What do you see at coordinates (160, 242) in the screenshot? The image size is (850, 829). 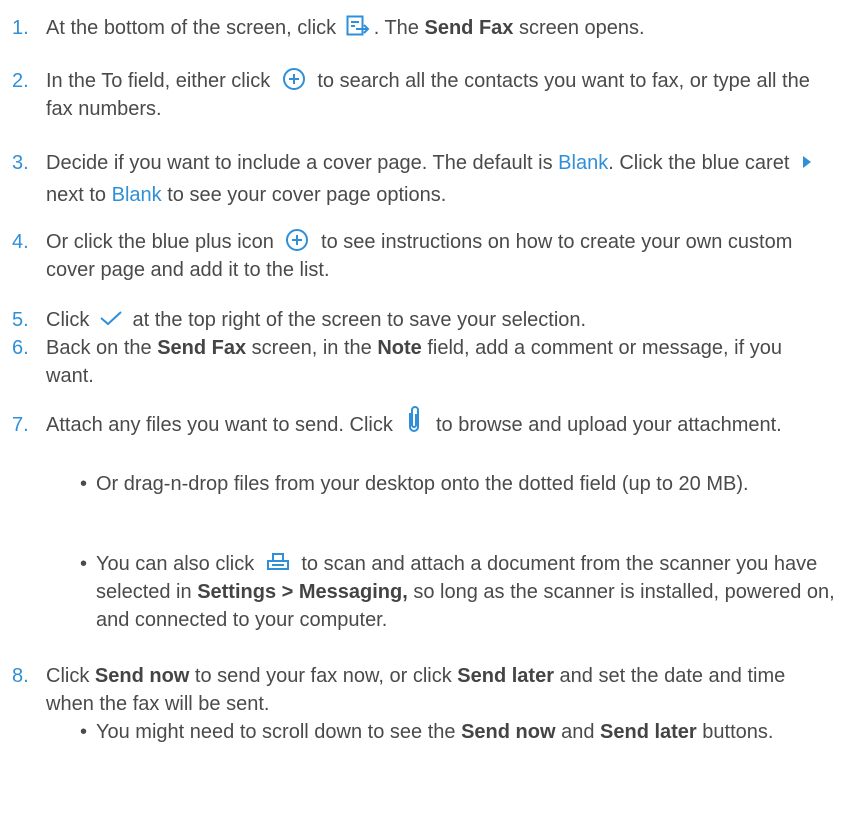 I see `step-text: Or click the blue plus icon` at bounding box center [160, 242].